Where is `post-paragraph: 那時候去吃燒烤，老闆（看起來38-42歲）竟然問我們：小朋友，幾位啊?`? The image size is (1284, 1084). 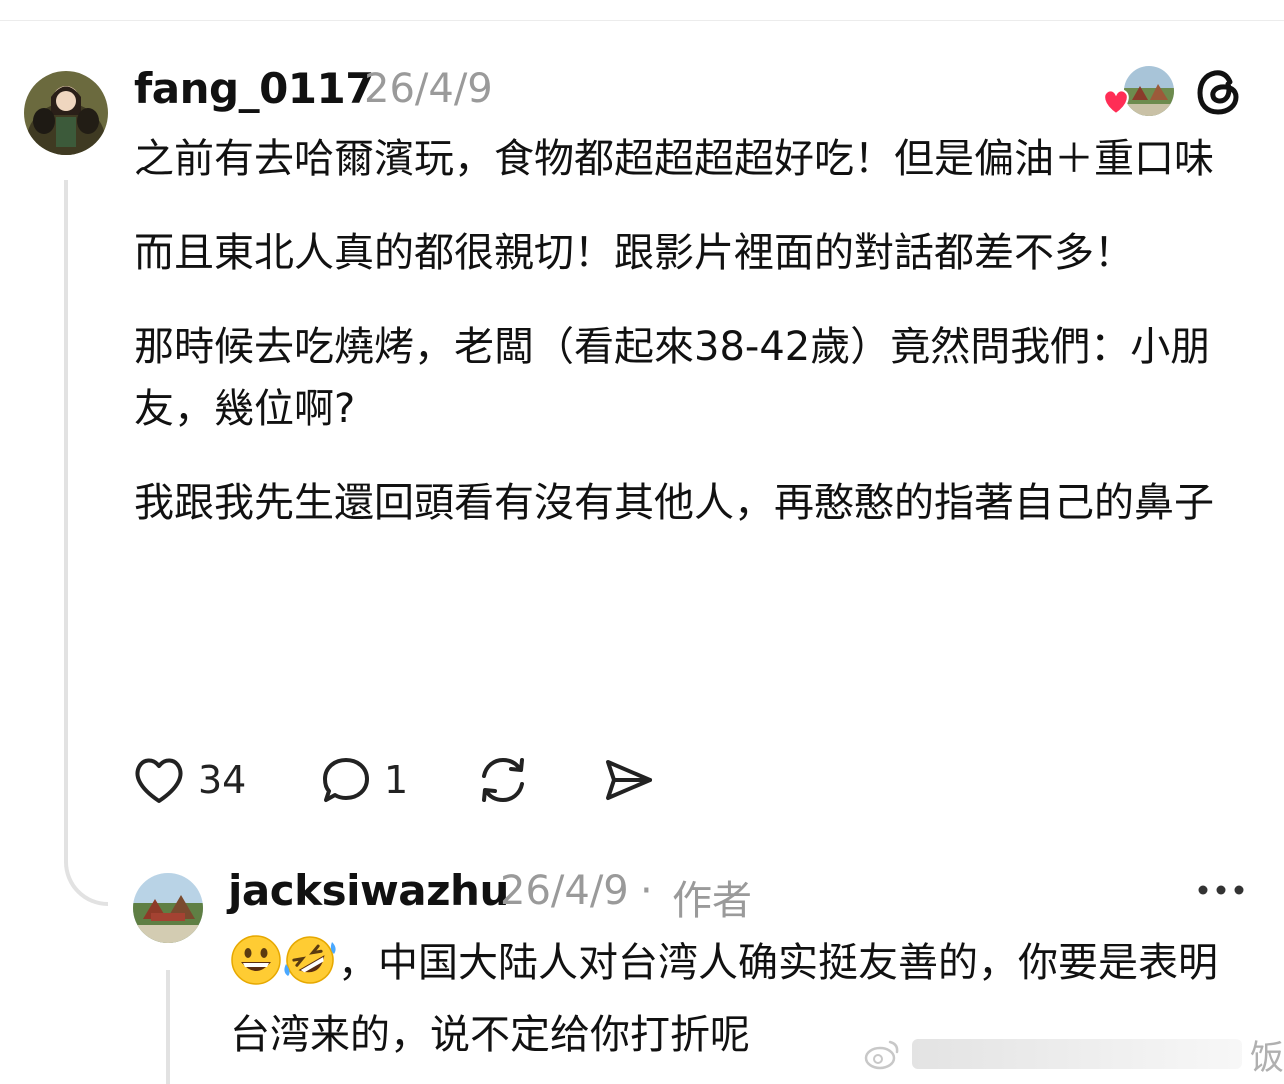
post-paragraph: 那時候去吃燒烤，老闆（看起來38-42歲）竟然問我們：小朋友，幾位啊? is located at coordinates (672, 378).